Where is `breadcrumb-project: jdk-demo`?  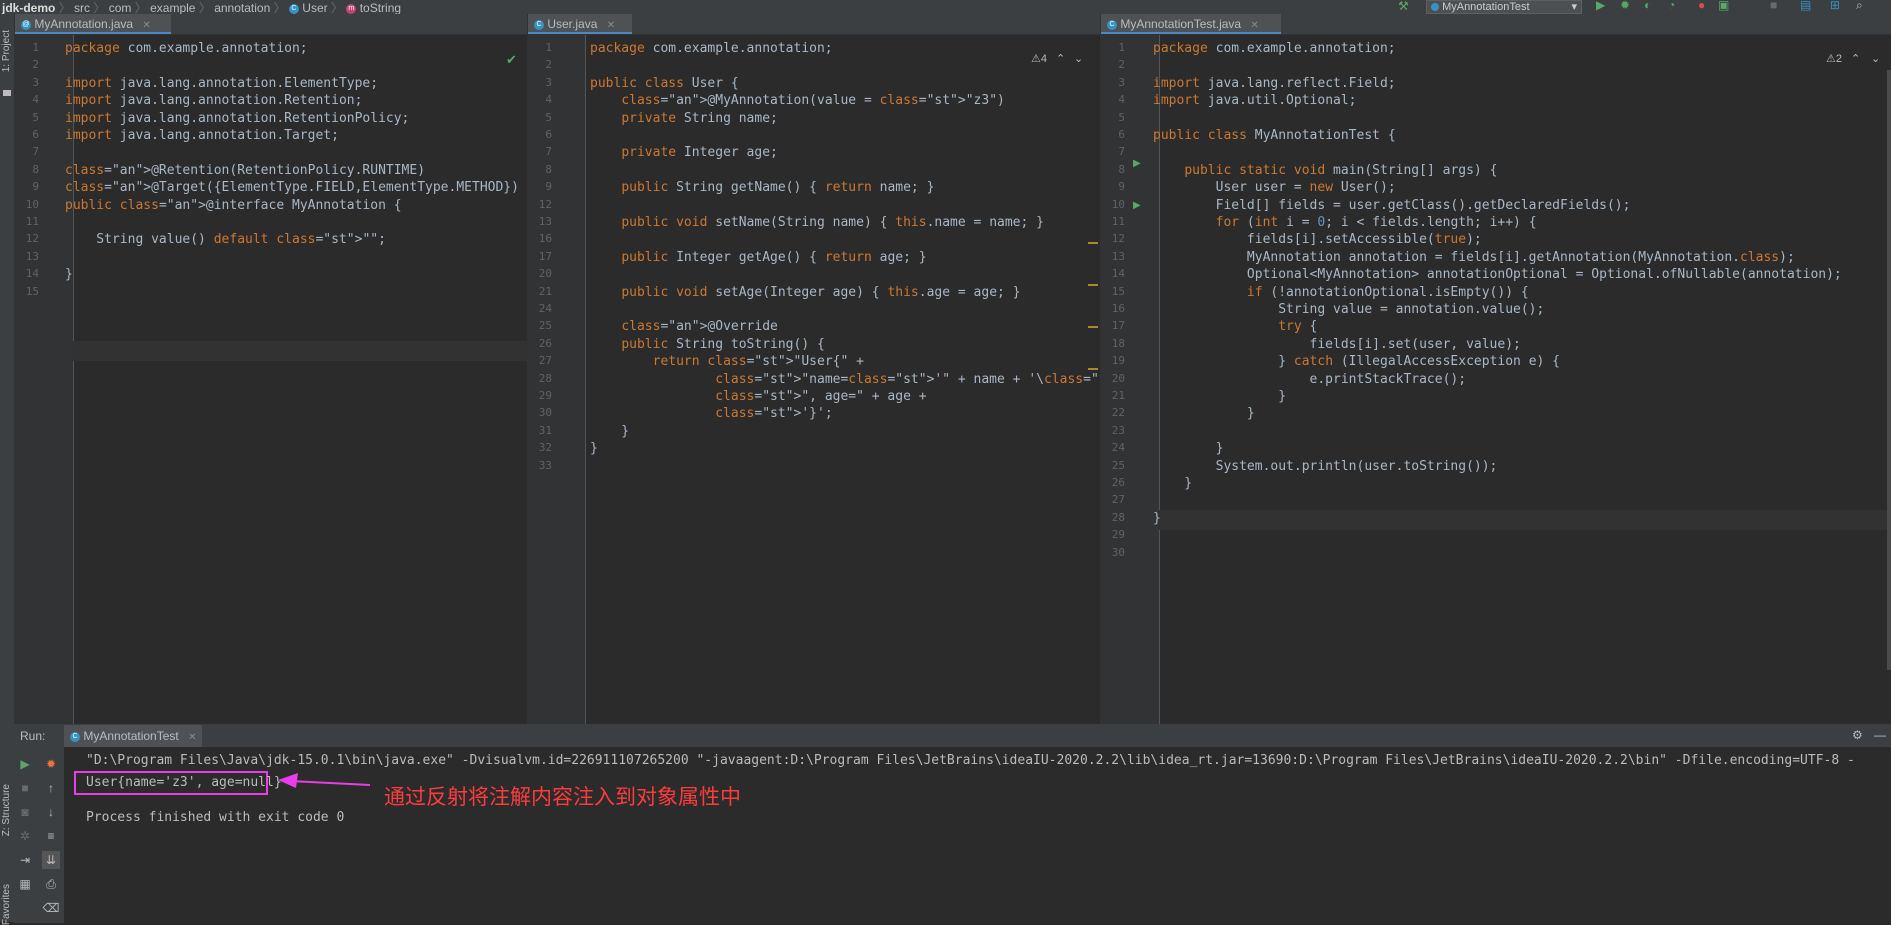
breadcrumb-project: jdk-demo is located at coordinates (28, 7).